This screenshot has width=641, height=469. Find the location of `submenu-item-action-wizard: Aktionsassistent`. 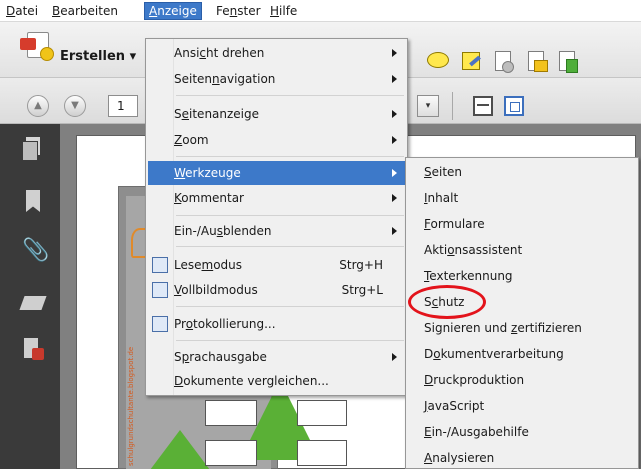

submenu-item-action-wizard: Aktionsassistent is located at coordinates (522, 250).